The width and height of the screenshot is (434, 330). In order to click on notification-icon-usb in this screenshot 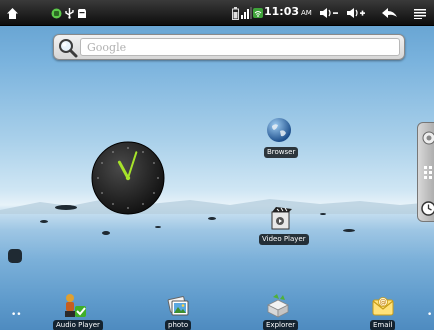, I will do `click(69, 13)`.